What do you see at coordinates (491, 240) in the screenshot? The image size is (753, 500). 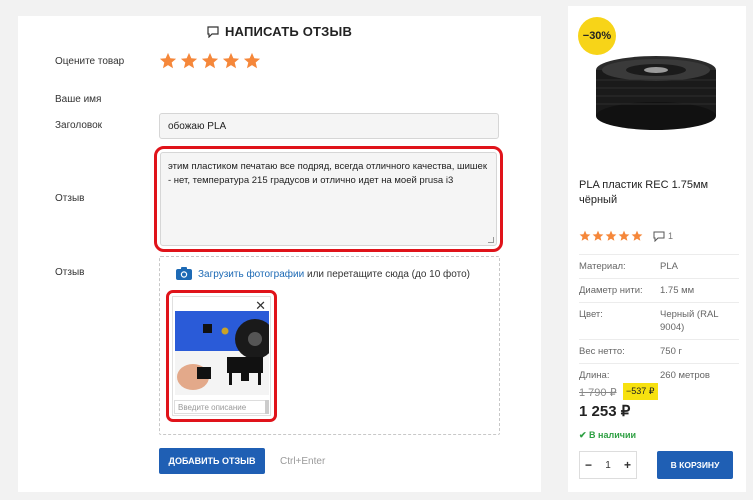 I see `resize-handle-icon` at bounding box center [491, 240].